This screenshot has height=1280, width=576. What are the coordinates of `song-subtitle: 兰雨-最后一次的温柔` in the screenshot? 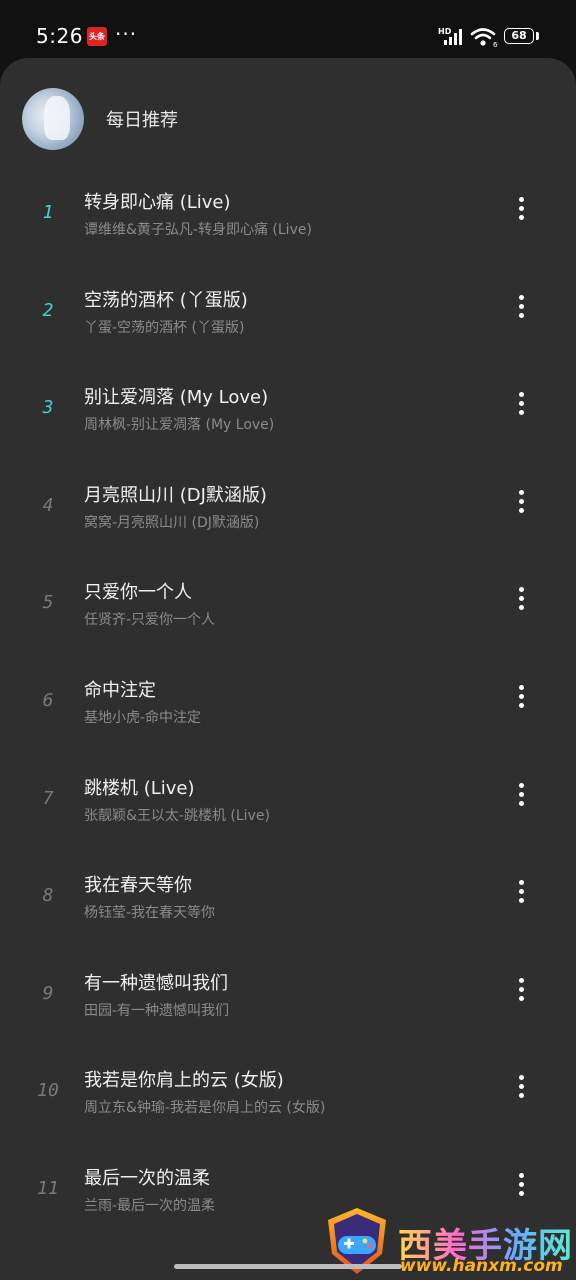 It's located at (150, 1206).